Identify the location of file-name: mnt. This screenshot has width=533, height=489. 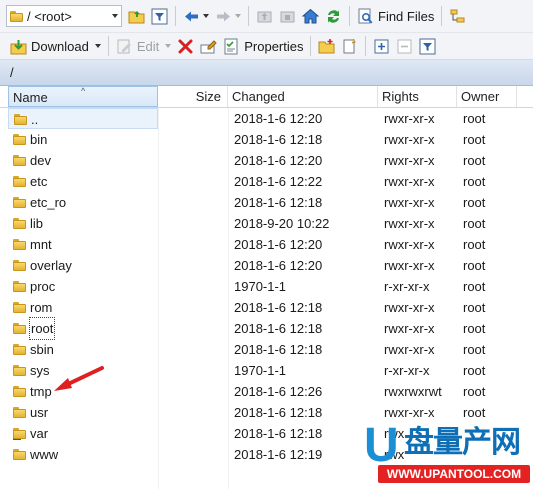
(41, 244).